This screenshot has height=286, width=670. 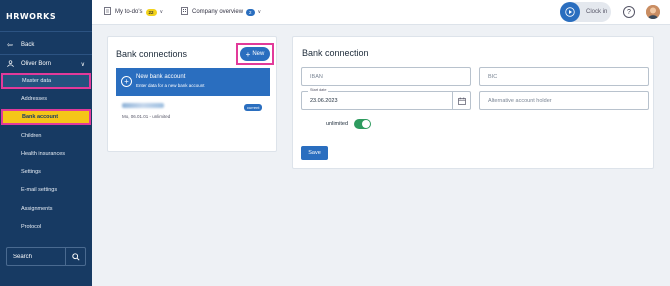 What do you see at coordinates (46, 136) in the screenshot?
I see `sidebar-item-children: Children` at bounding box center [46, 136].